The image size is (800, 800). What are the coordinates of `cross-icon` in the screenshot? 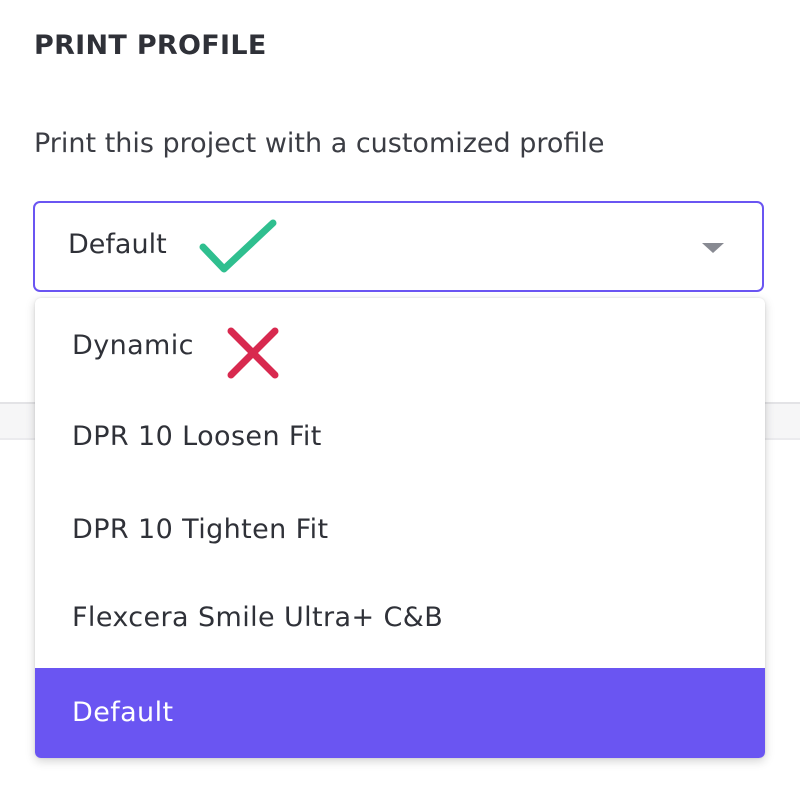 It's located at (253, 353).